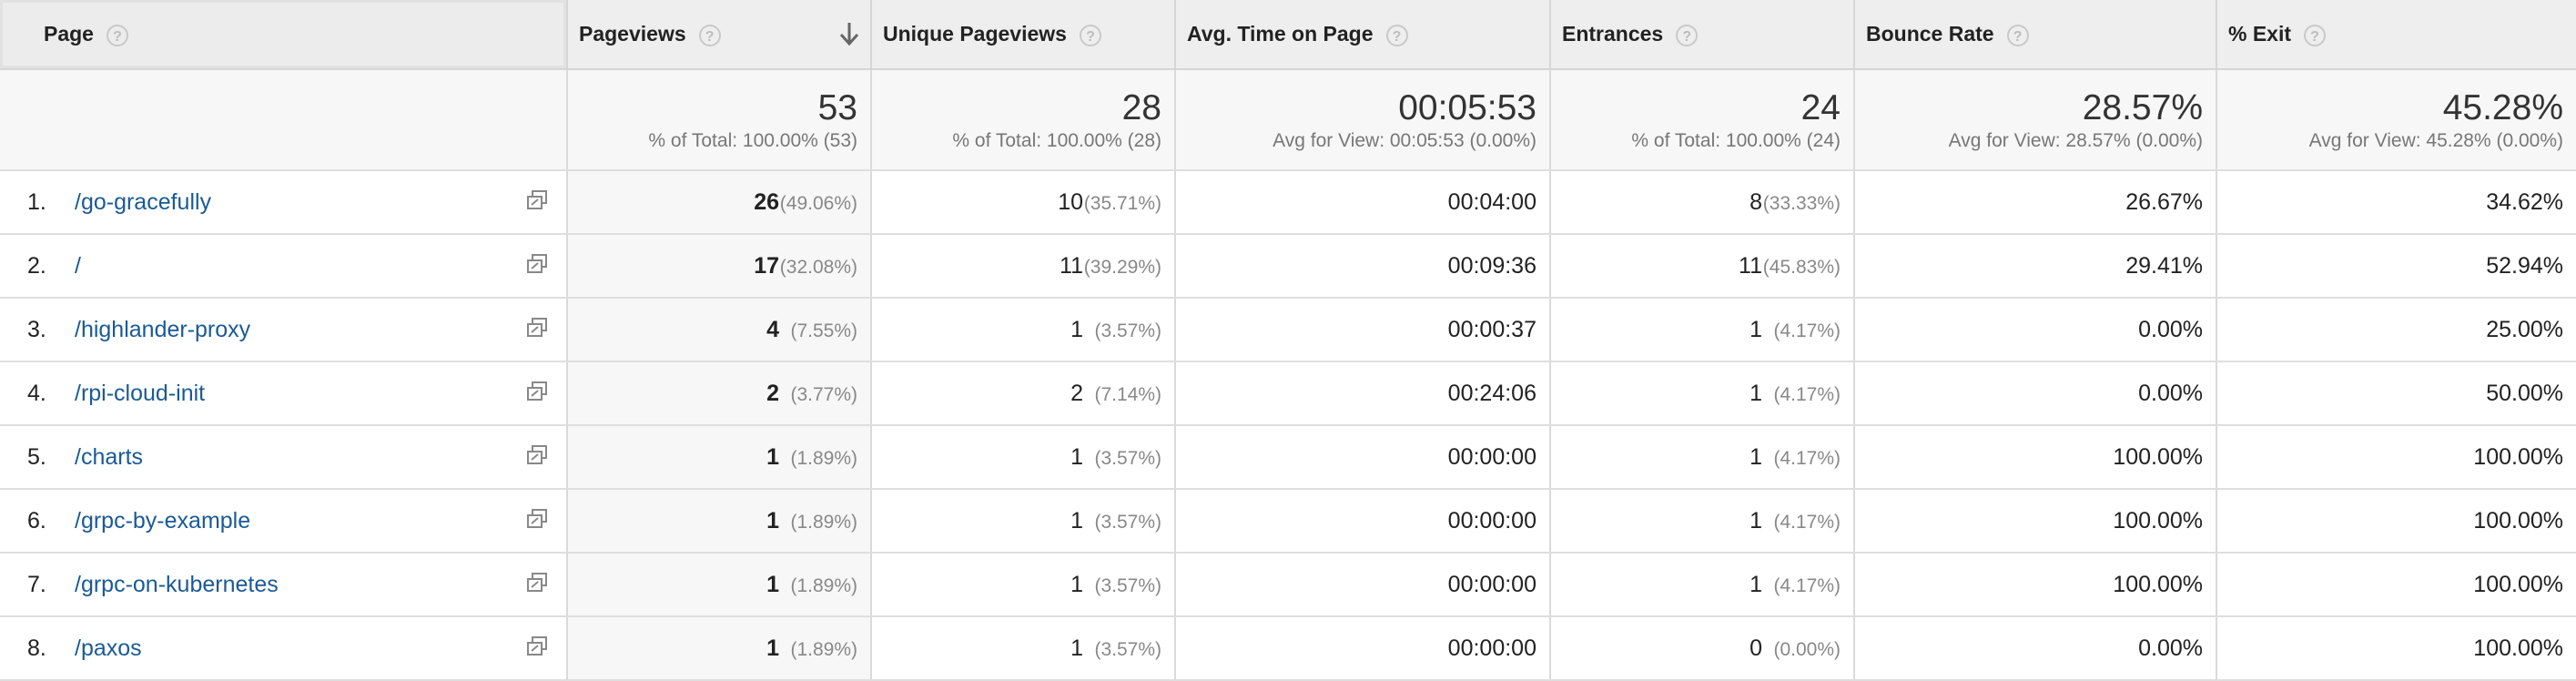 The width and height of the screenshot is (2576, 681). I want to click on column-header-exit: % Exit?, so click(2396, 35).